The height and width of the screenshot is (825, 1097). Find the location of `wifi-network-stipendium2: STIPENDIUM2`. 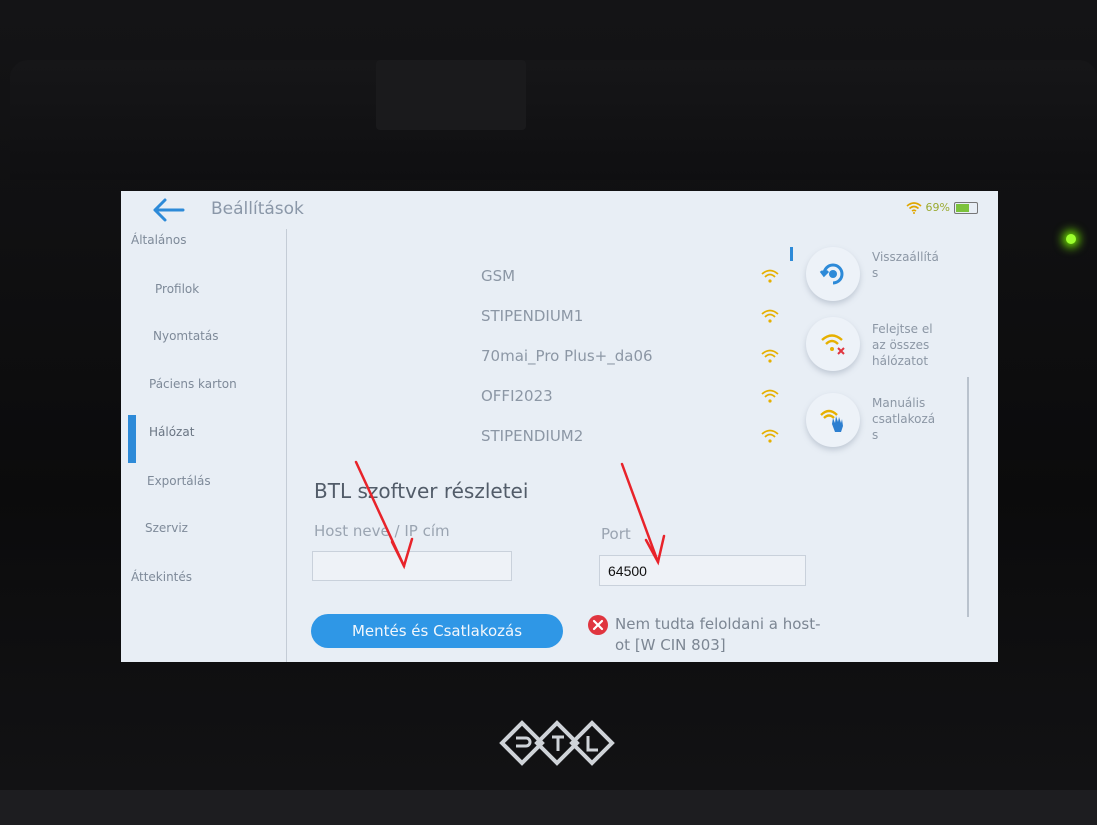

wifi-network-stipendium2: STIPENDIUM2 is located at coordinates (541, 439).